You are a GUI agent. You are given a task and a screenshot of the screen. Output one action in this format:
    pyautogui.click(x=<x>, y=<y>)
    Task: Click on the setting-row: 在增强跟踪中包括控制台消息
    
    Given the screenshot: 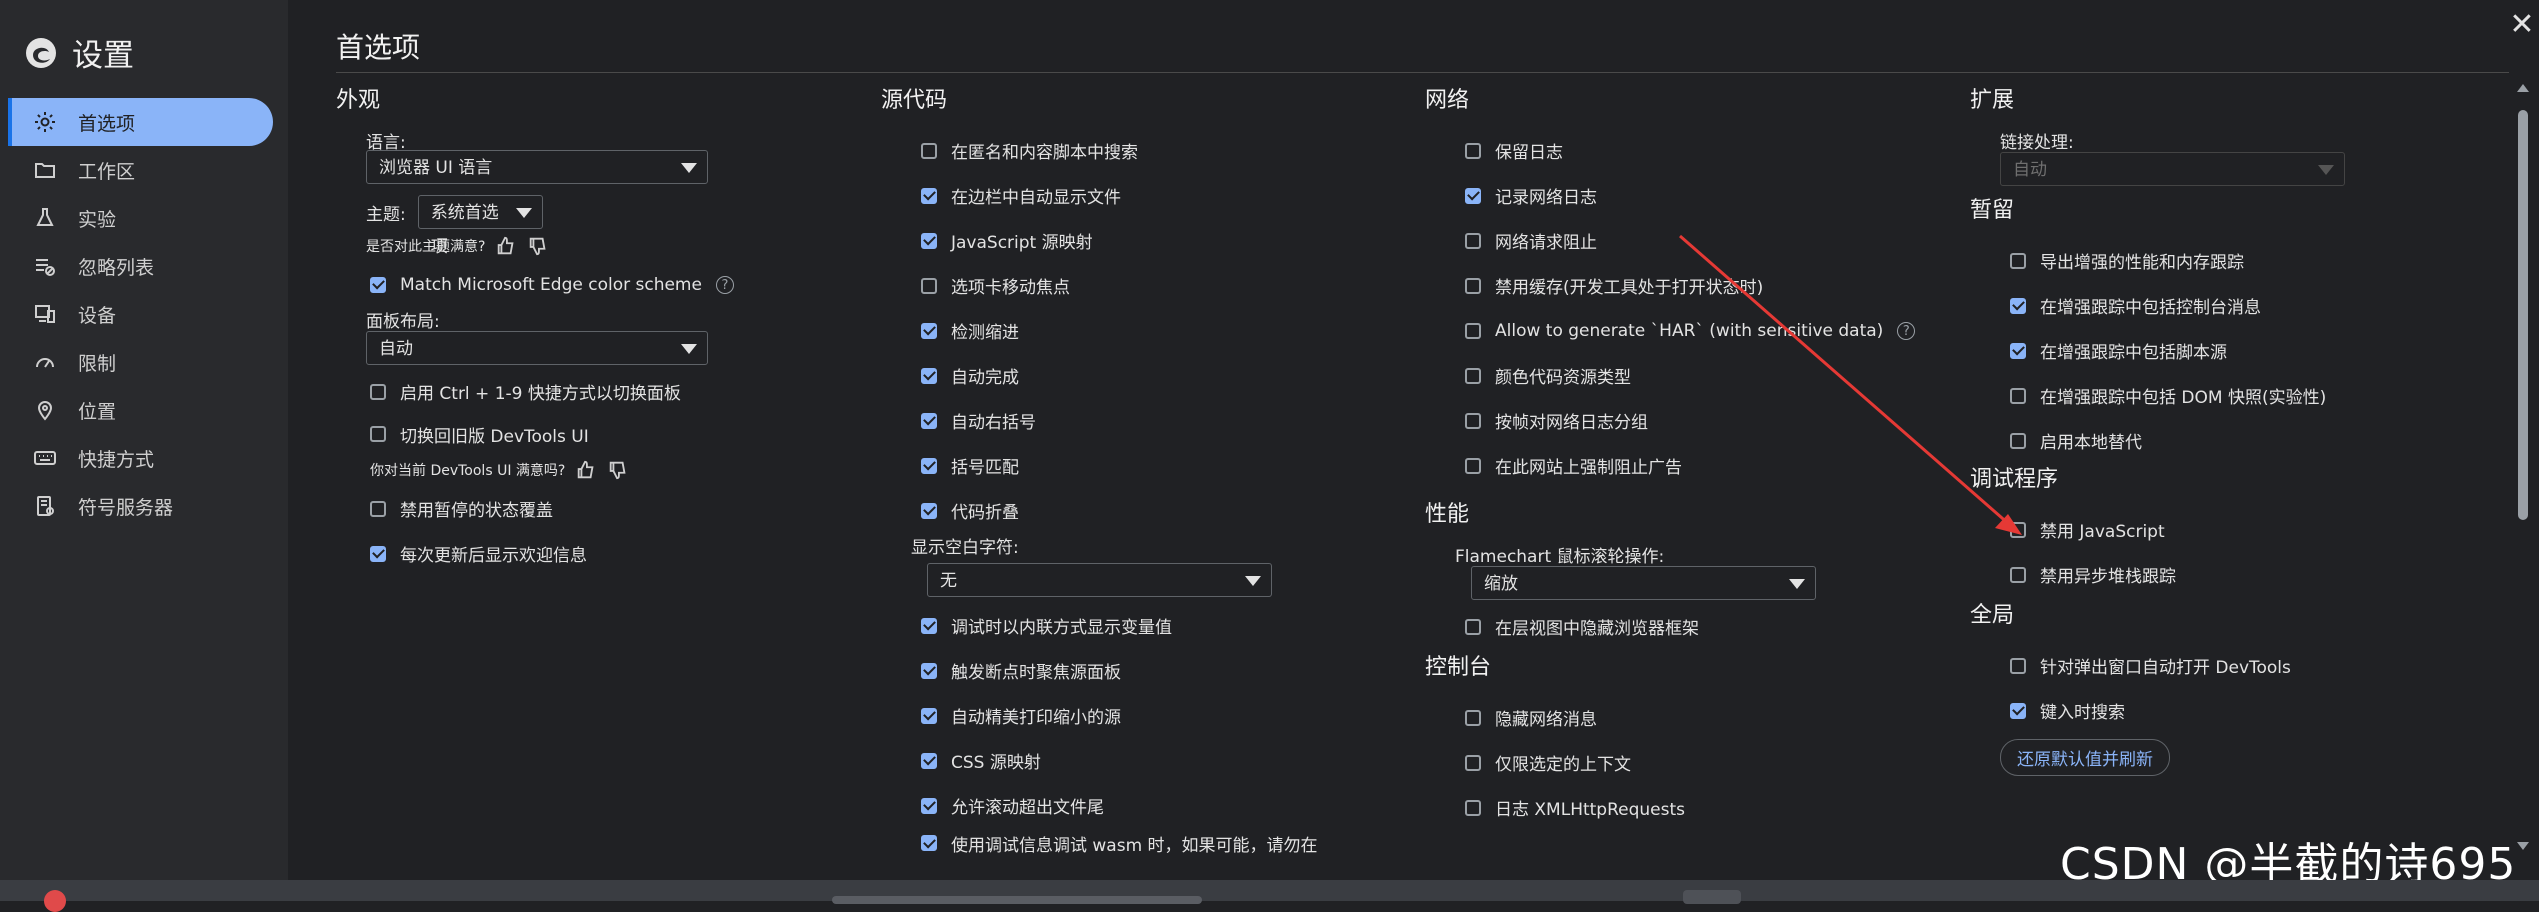 What is the action you would take?
    pyautogui.click(x=2230, y=305)
    